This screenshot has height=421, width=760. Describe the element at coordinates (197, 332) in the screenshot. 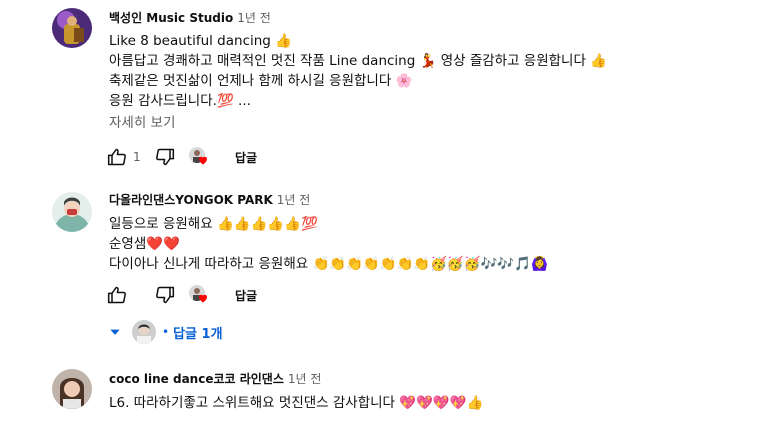

I see `replies-count-label: 답글 1개` at that location.